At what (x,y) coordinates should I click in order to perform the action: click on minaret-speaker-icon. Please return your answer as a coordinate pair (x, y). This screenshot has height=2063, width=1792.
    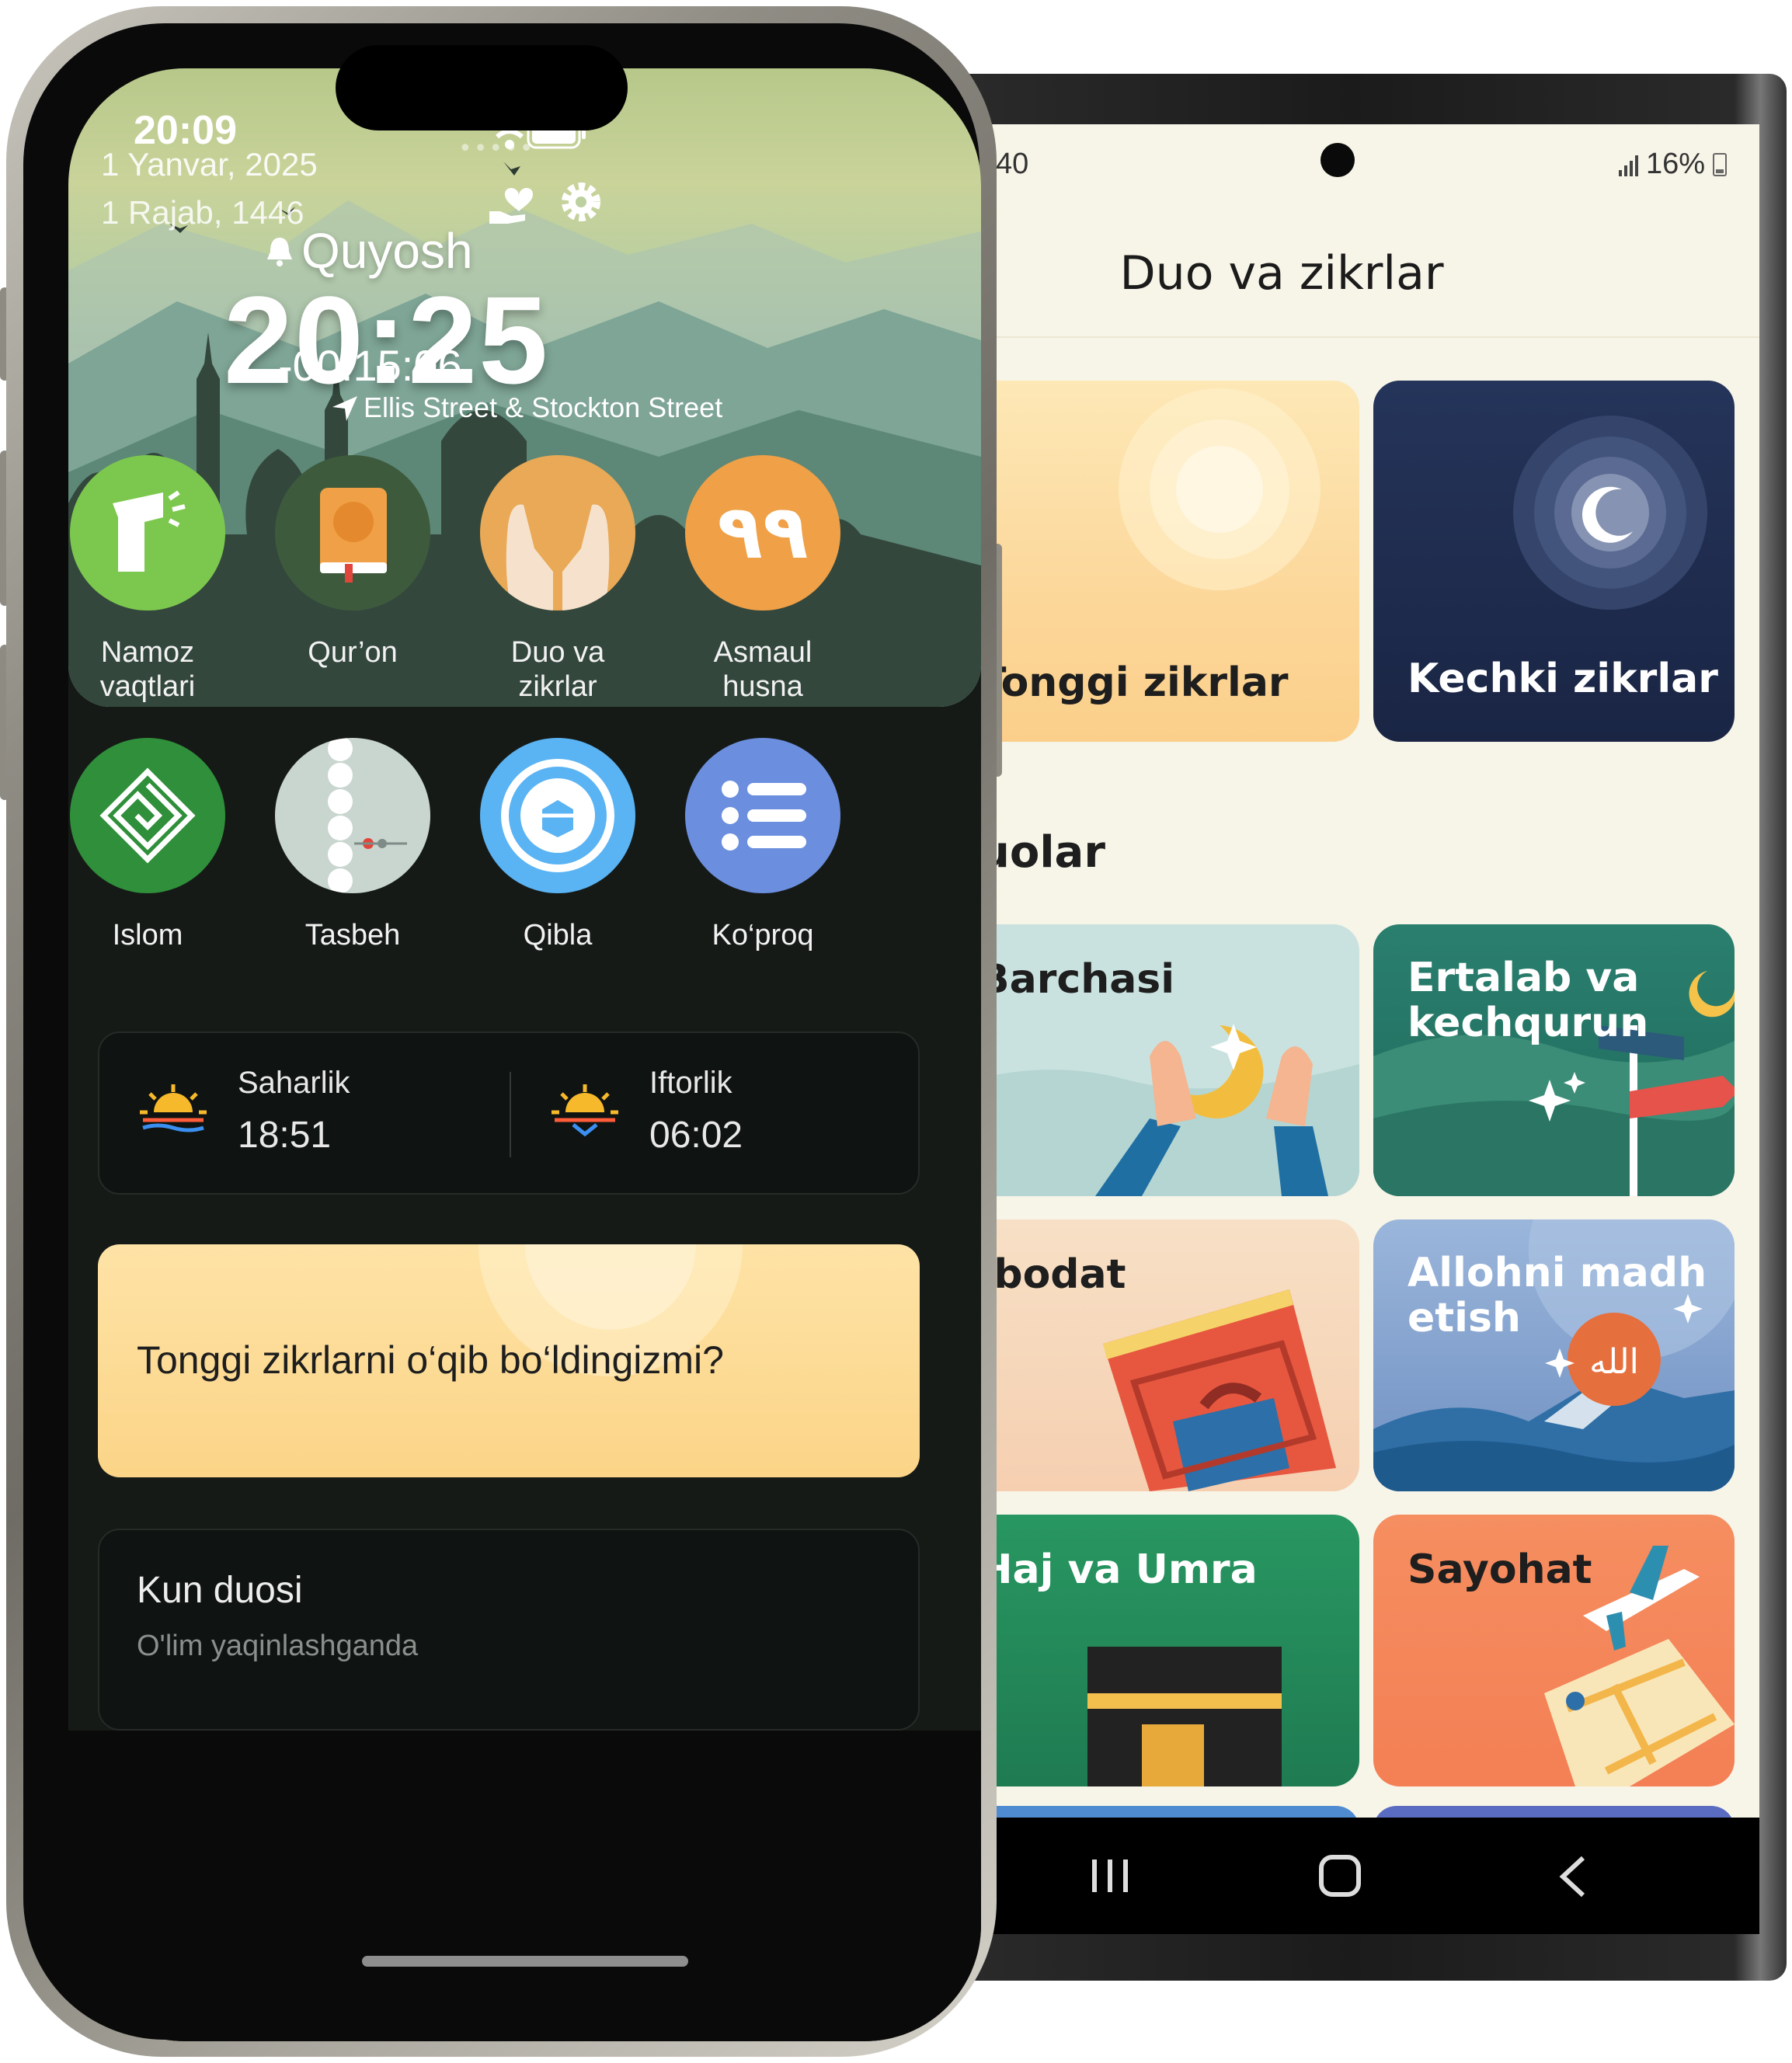
    Looking at the image, I should click on (149, 531).